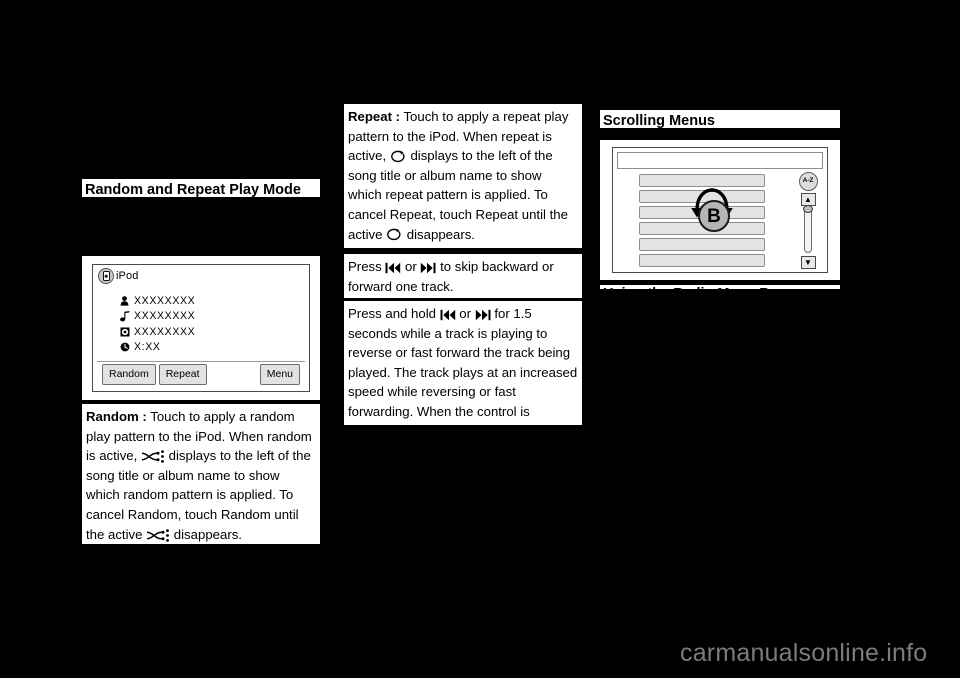 The image size is (960, 678). Describe the element at coordinates (720, 160) in the screenshot. I see `menu-title-bar` at that location.